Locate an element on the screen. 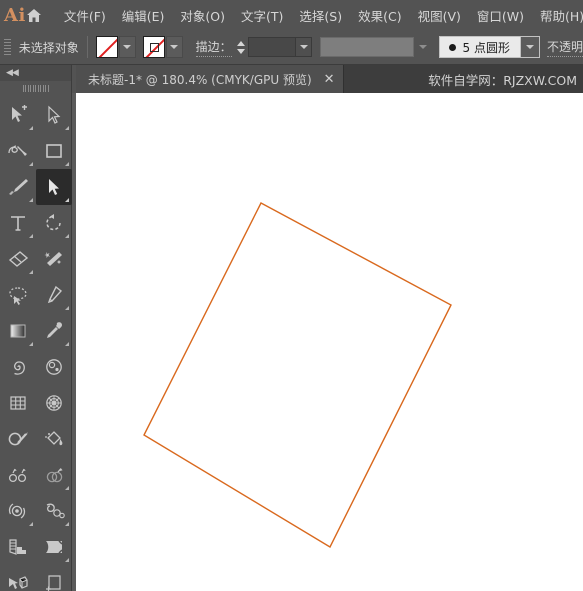  flare-tool is located at coordinates (54, 367).